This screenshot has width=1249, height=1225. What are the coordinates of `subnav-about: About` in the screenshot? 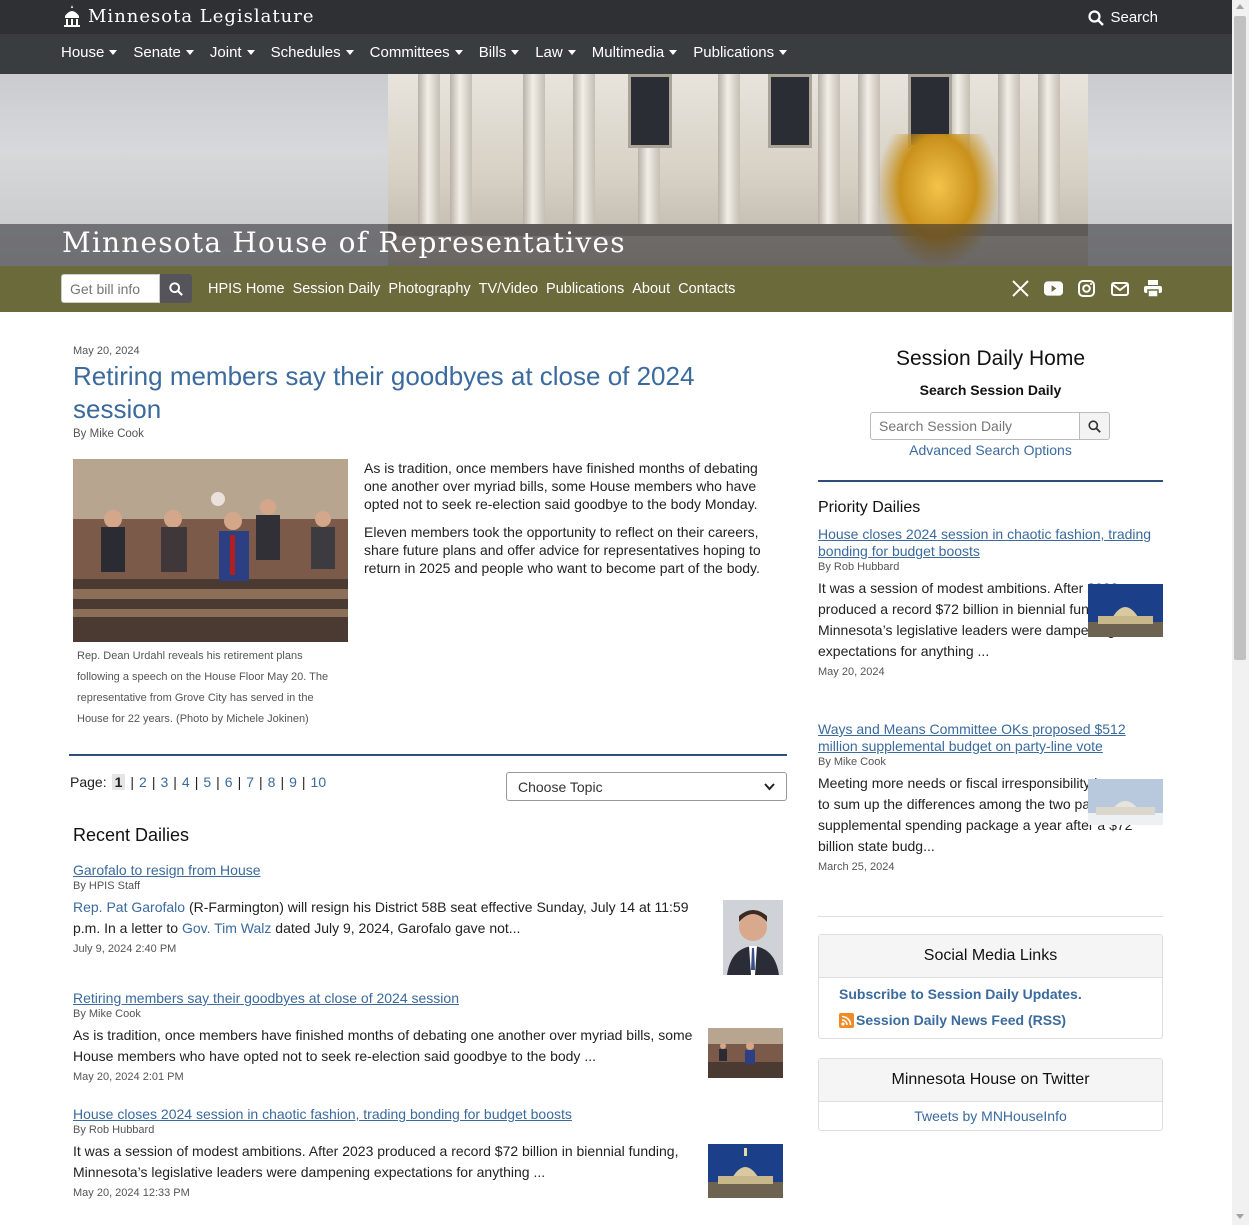 It's located at (651, 289).